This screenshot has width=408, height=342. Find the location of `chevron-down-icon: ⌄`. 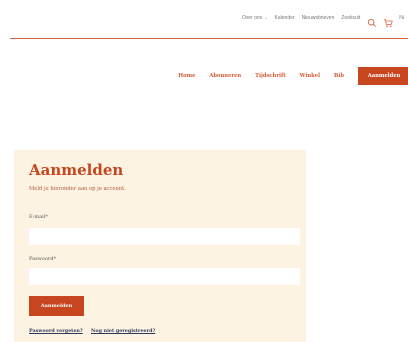

chevron-down-icon: ⌄ is located at coordinates (266, 17).